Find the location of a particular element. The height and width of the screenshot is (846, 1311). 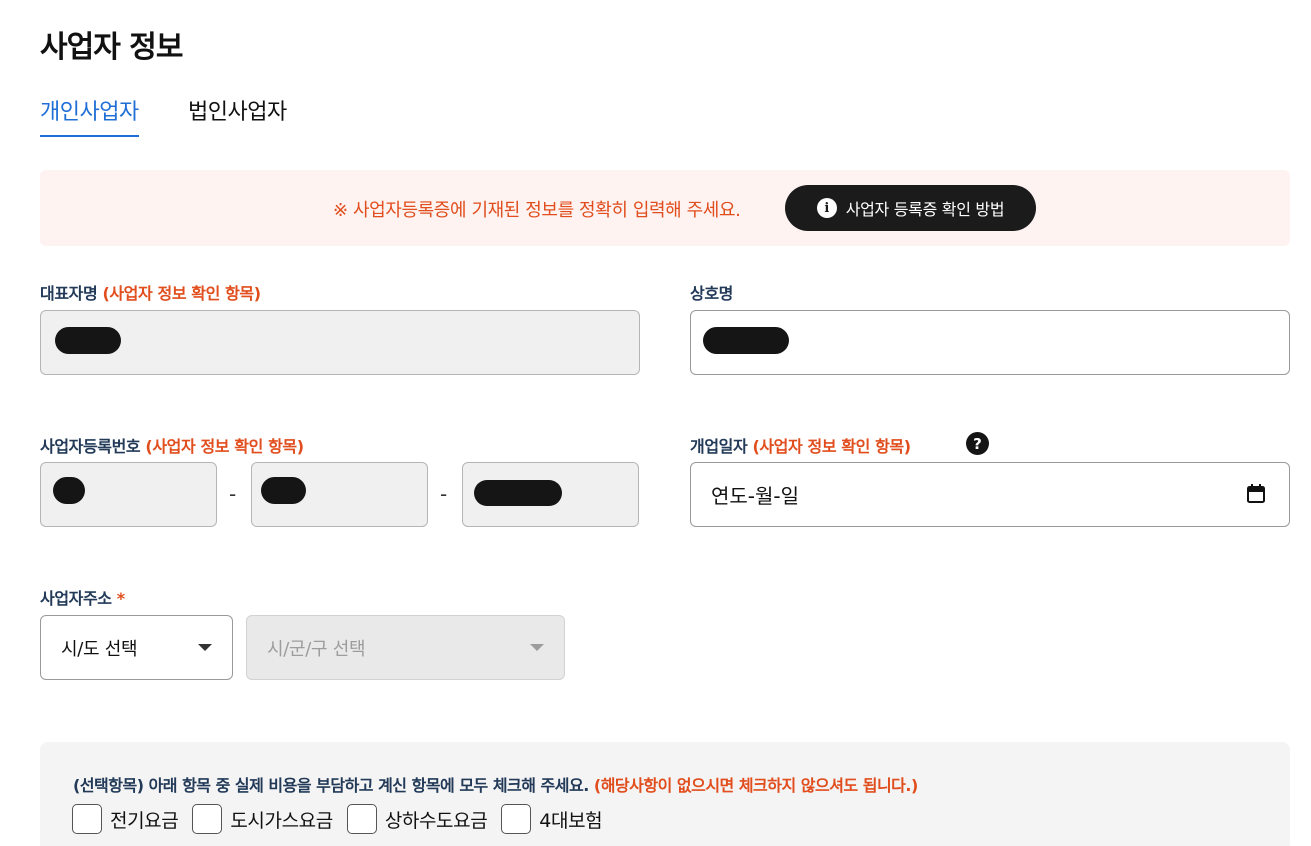

checkbox-label: 전기요금 is located at coordinates (144, 820).